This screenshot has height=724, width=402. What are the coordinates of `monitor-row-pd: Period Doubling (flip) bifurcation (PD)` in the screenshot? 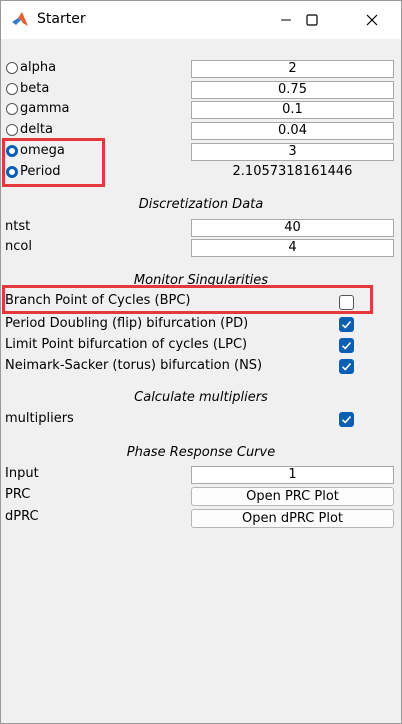 It's located at (201, 325).